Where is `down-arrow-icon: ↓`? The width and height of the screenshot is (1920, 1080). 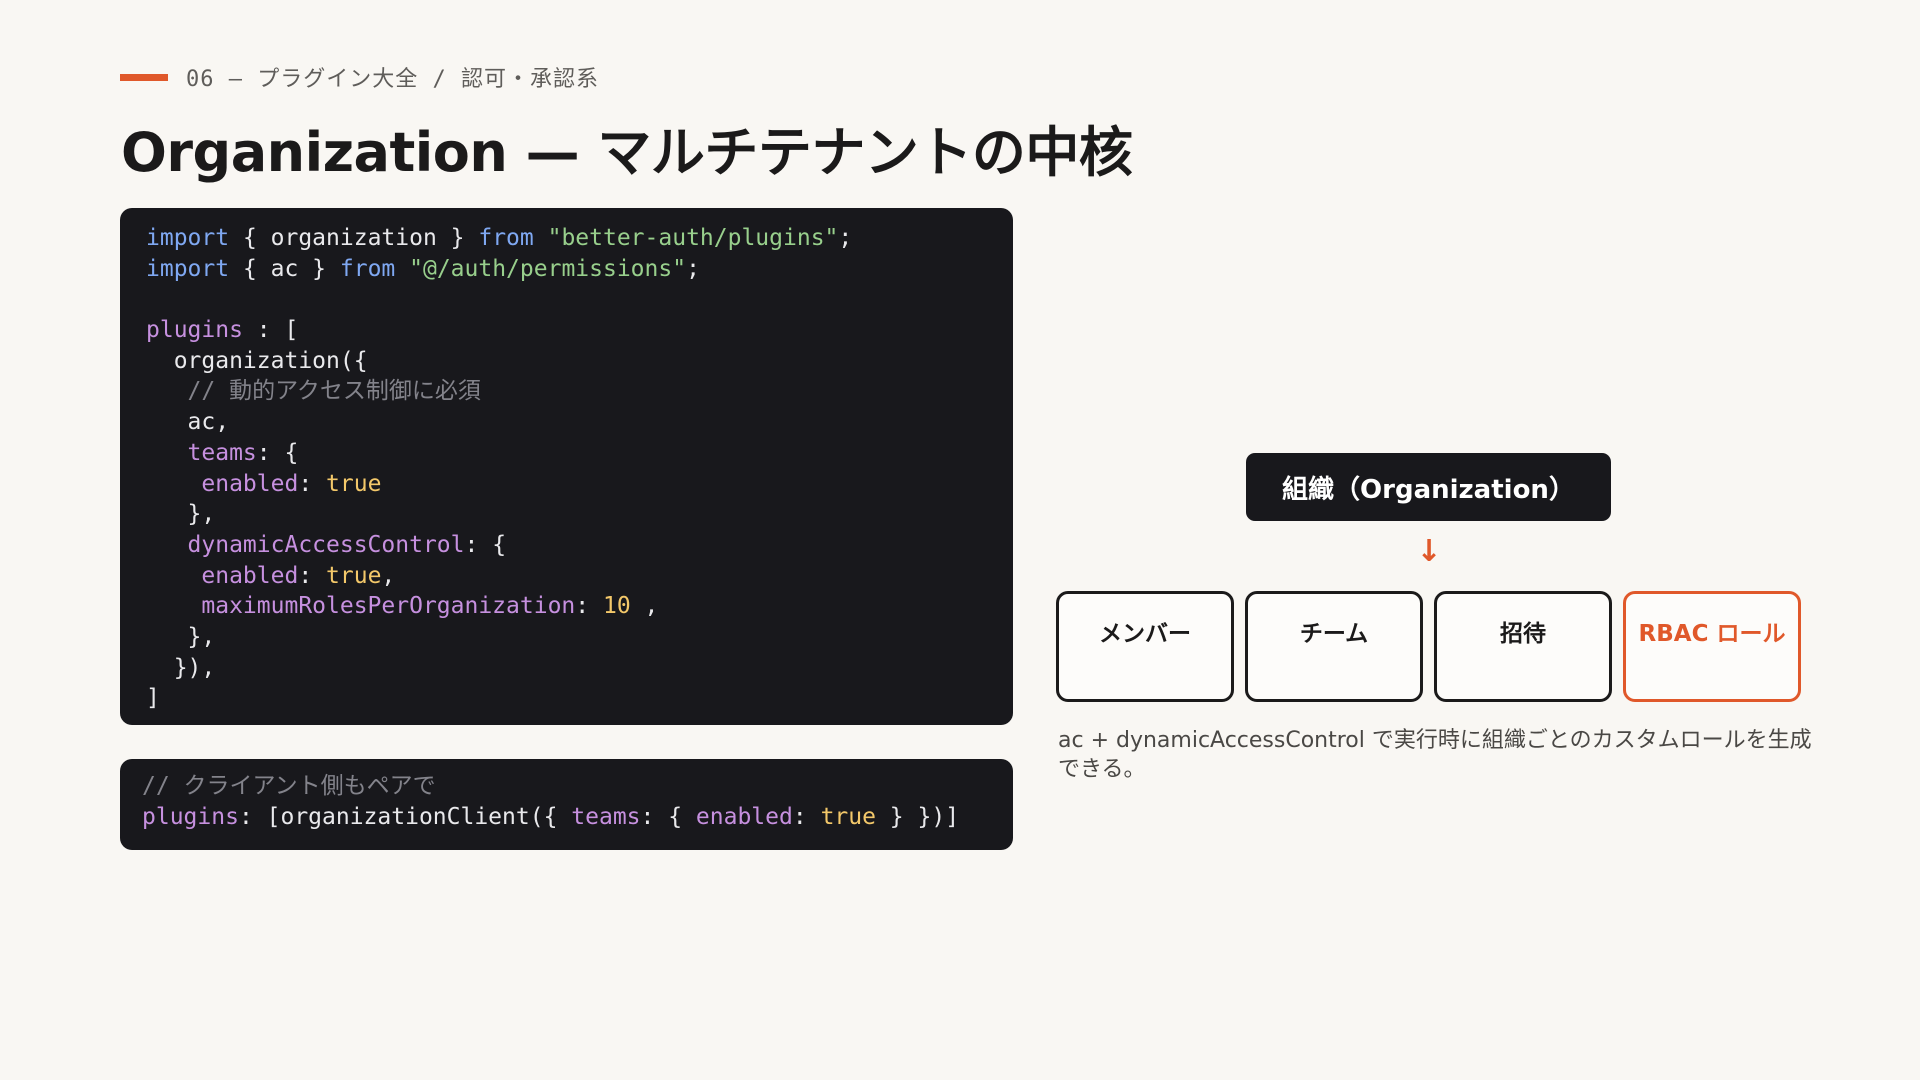
down-arrow-icon: ↓ is located at coordinates (1429, 551).